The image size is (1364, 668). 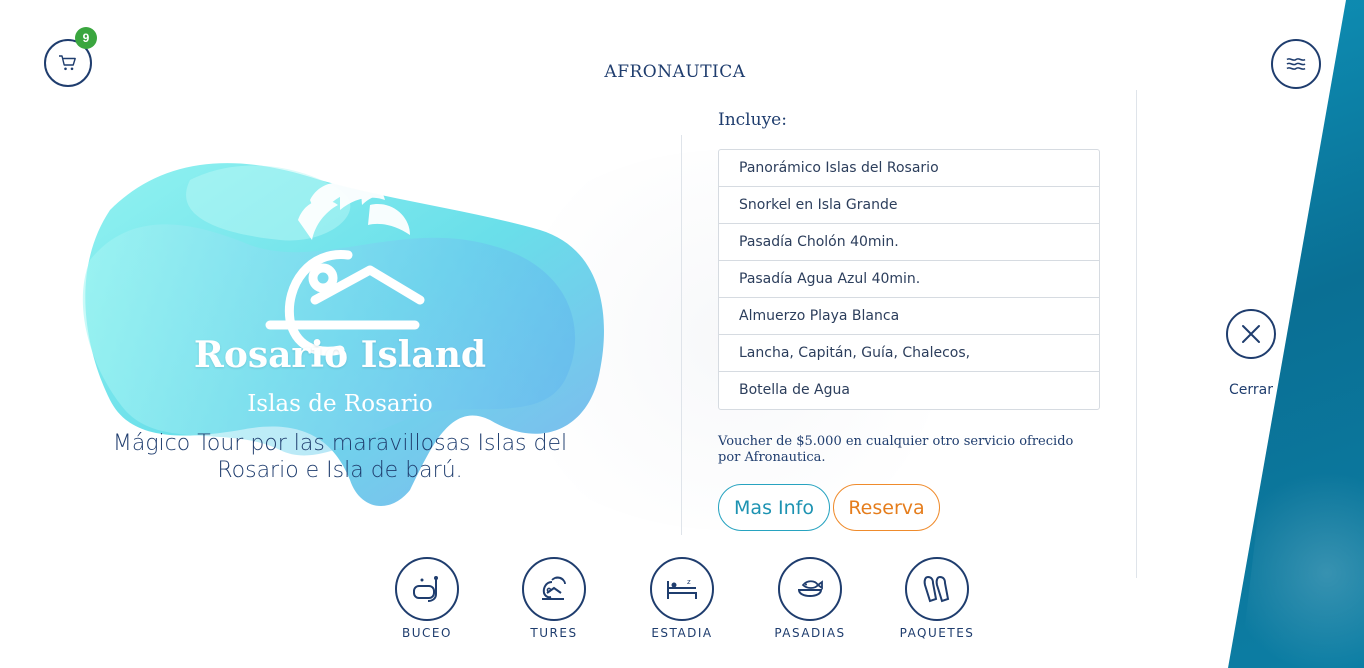 What do you see at coordinates (682, 633) in the screenshot?
I see `category-label: ESTADIA` at bounding box center [682, 633].